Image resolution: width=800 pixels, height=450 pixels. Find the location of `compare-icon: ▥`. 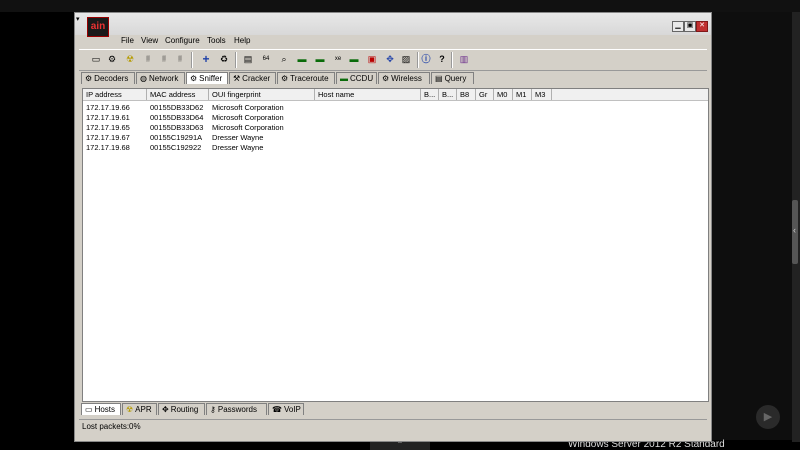

compare-icon: ▥ is located at coordinates (464, 59).